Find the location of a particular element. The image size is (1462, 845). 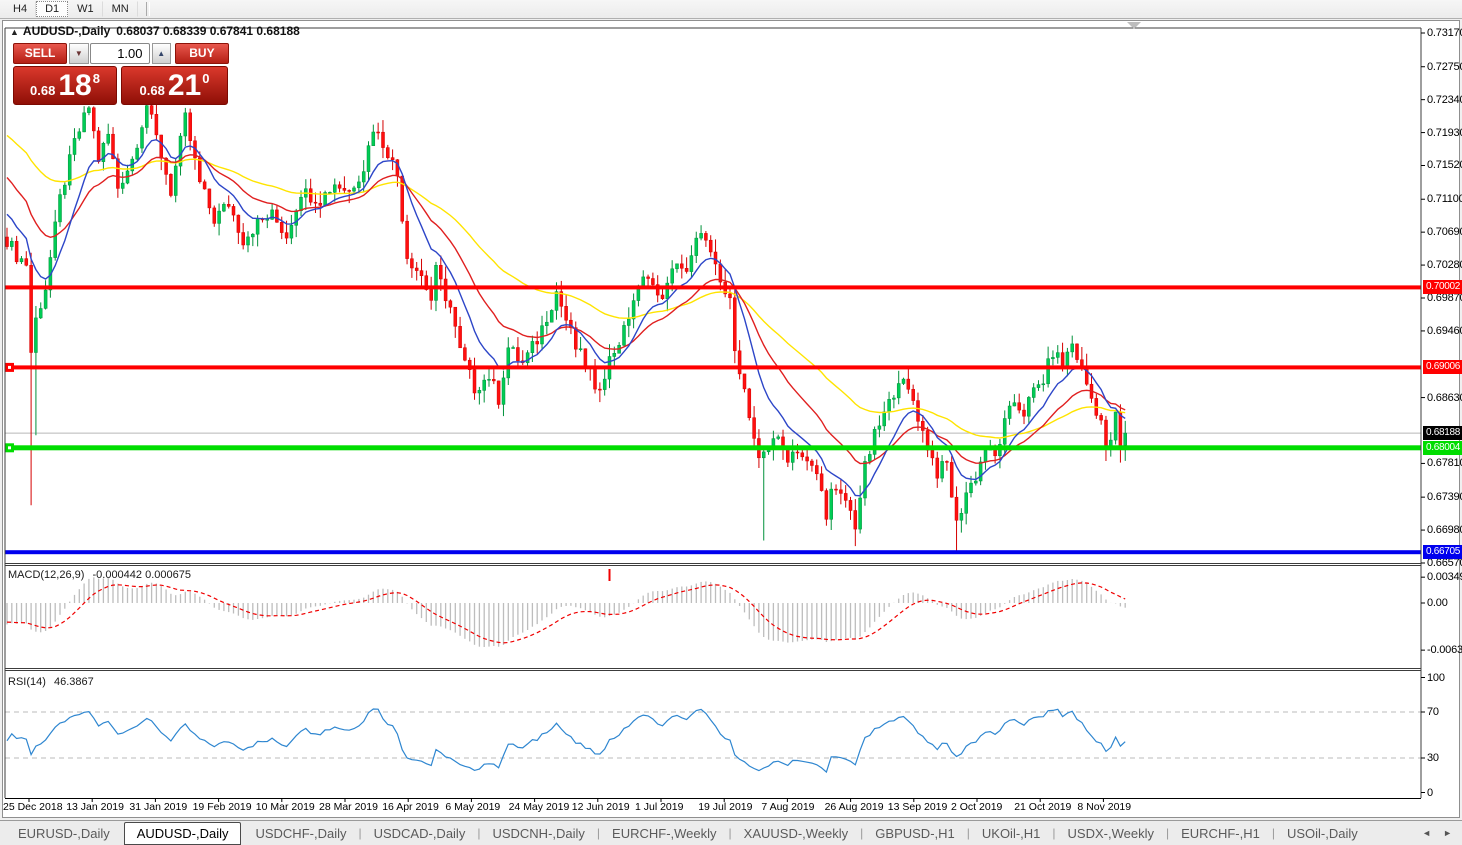

tab-scroll-left-icon: ◄ is located at coordinates (1426, 833).